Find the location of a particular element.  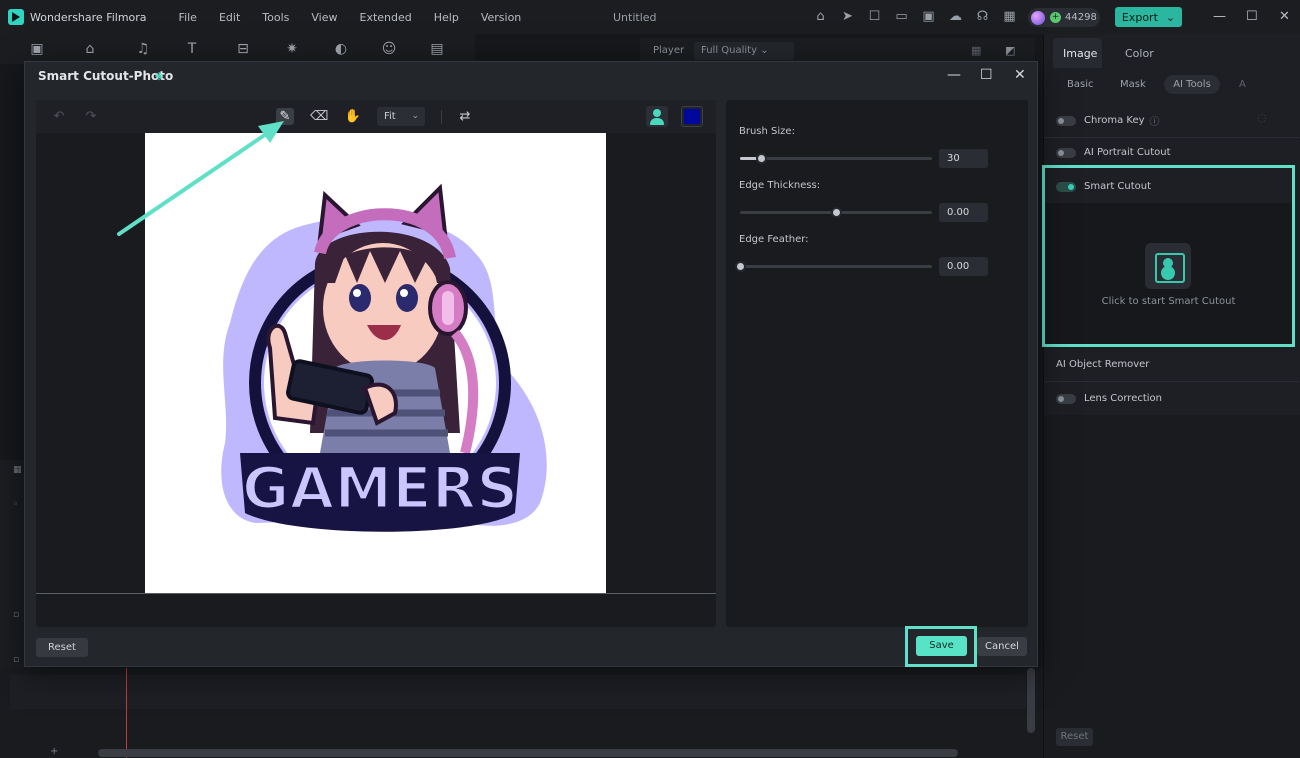

brush-add-icon: ✎ is located at coordinates (285, 116).